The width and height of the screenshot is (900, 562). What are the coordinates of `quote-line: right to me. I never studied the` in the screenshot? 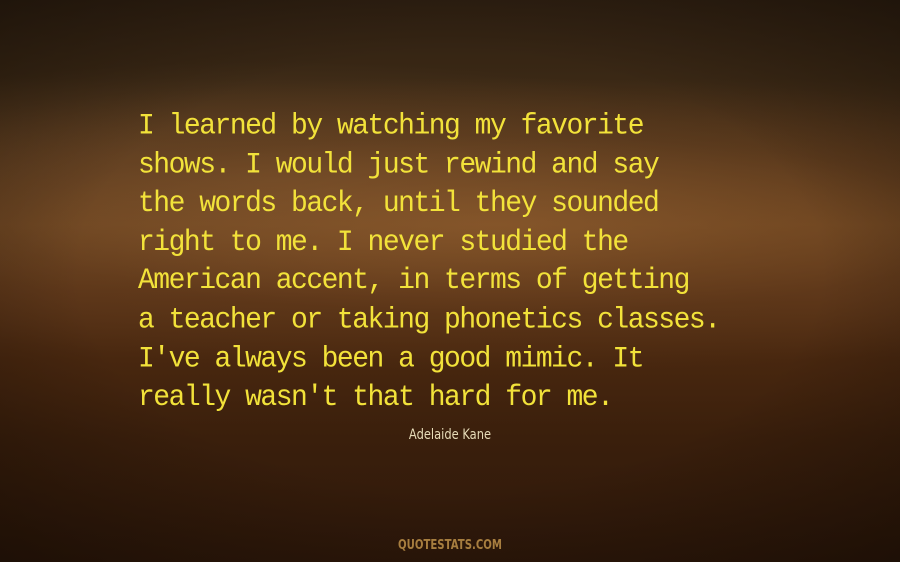 It's located at (383, 243).